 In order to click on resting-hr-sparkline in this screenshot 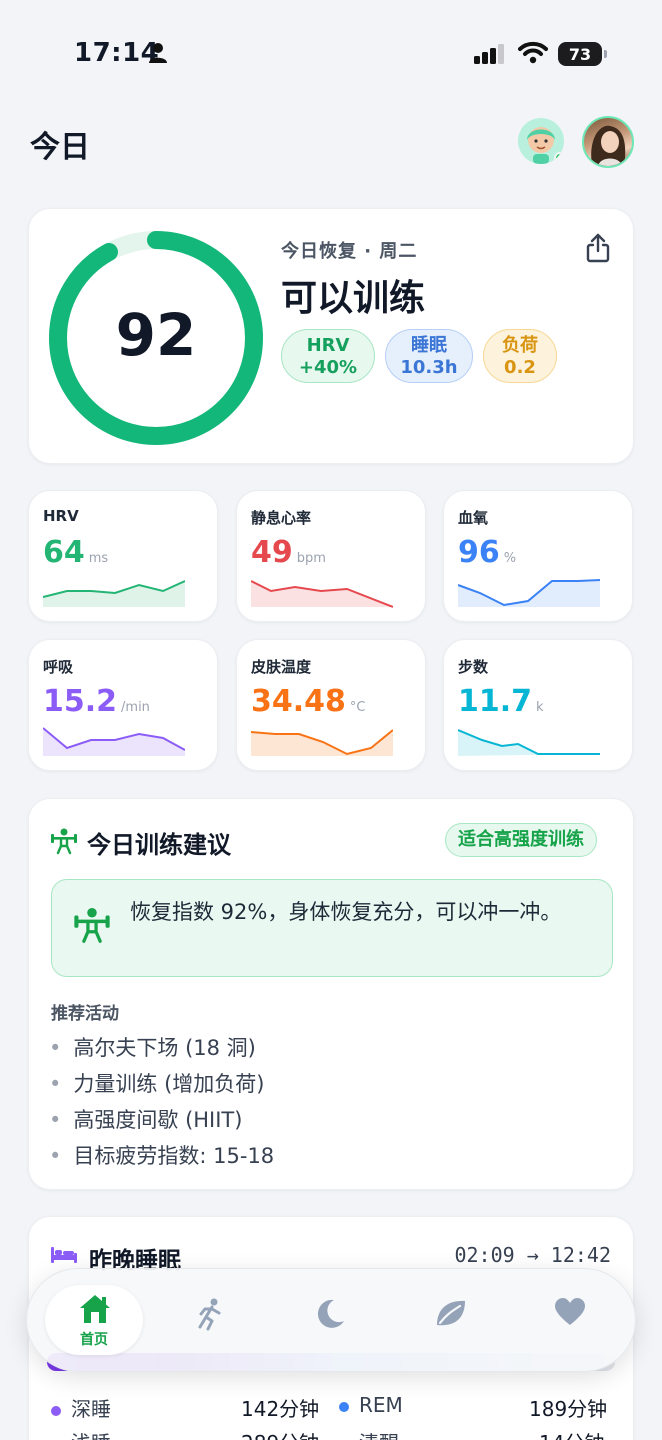, I will do `click(322, 594)`.